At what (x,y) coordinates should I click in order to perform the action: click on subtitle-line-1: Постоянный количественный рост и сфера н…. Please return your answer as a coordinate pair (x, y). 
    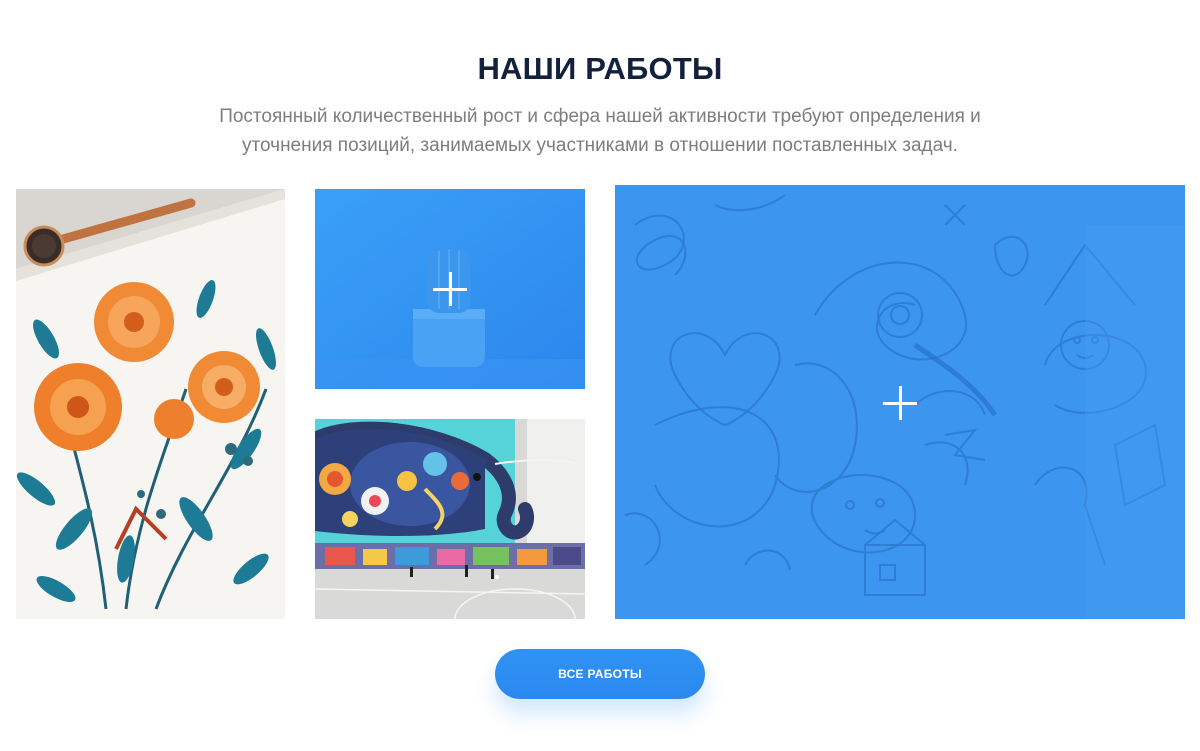
    Looking at the image, I should click on (600, 116).